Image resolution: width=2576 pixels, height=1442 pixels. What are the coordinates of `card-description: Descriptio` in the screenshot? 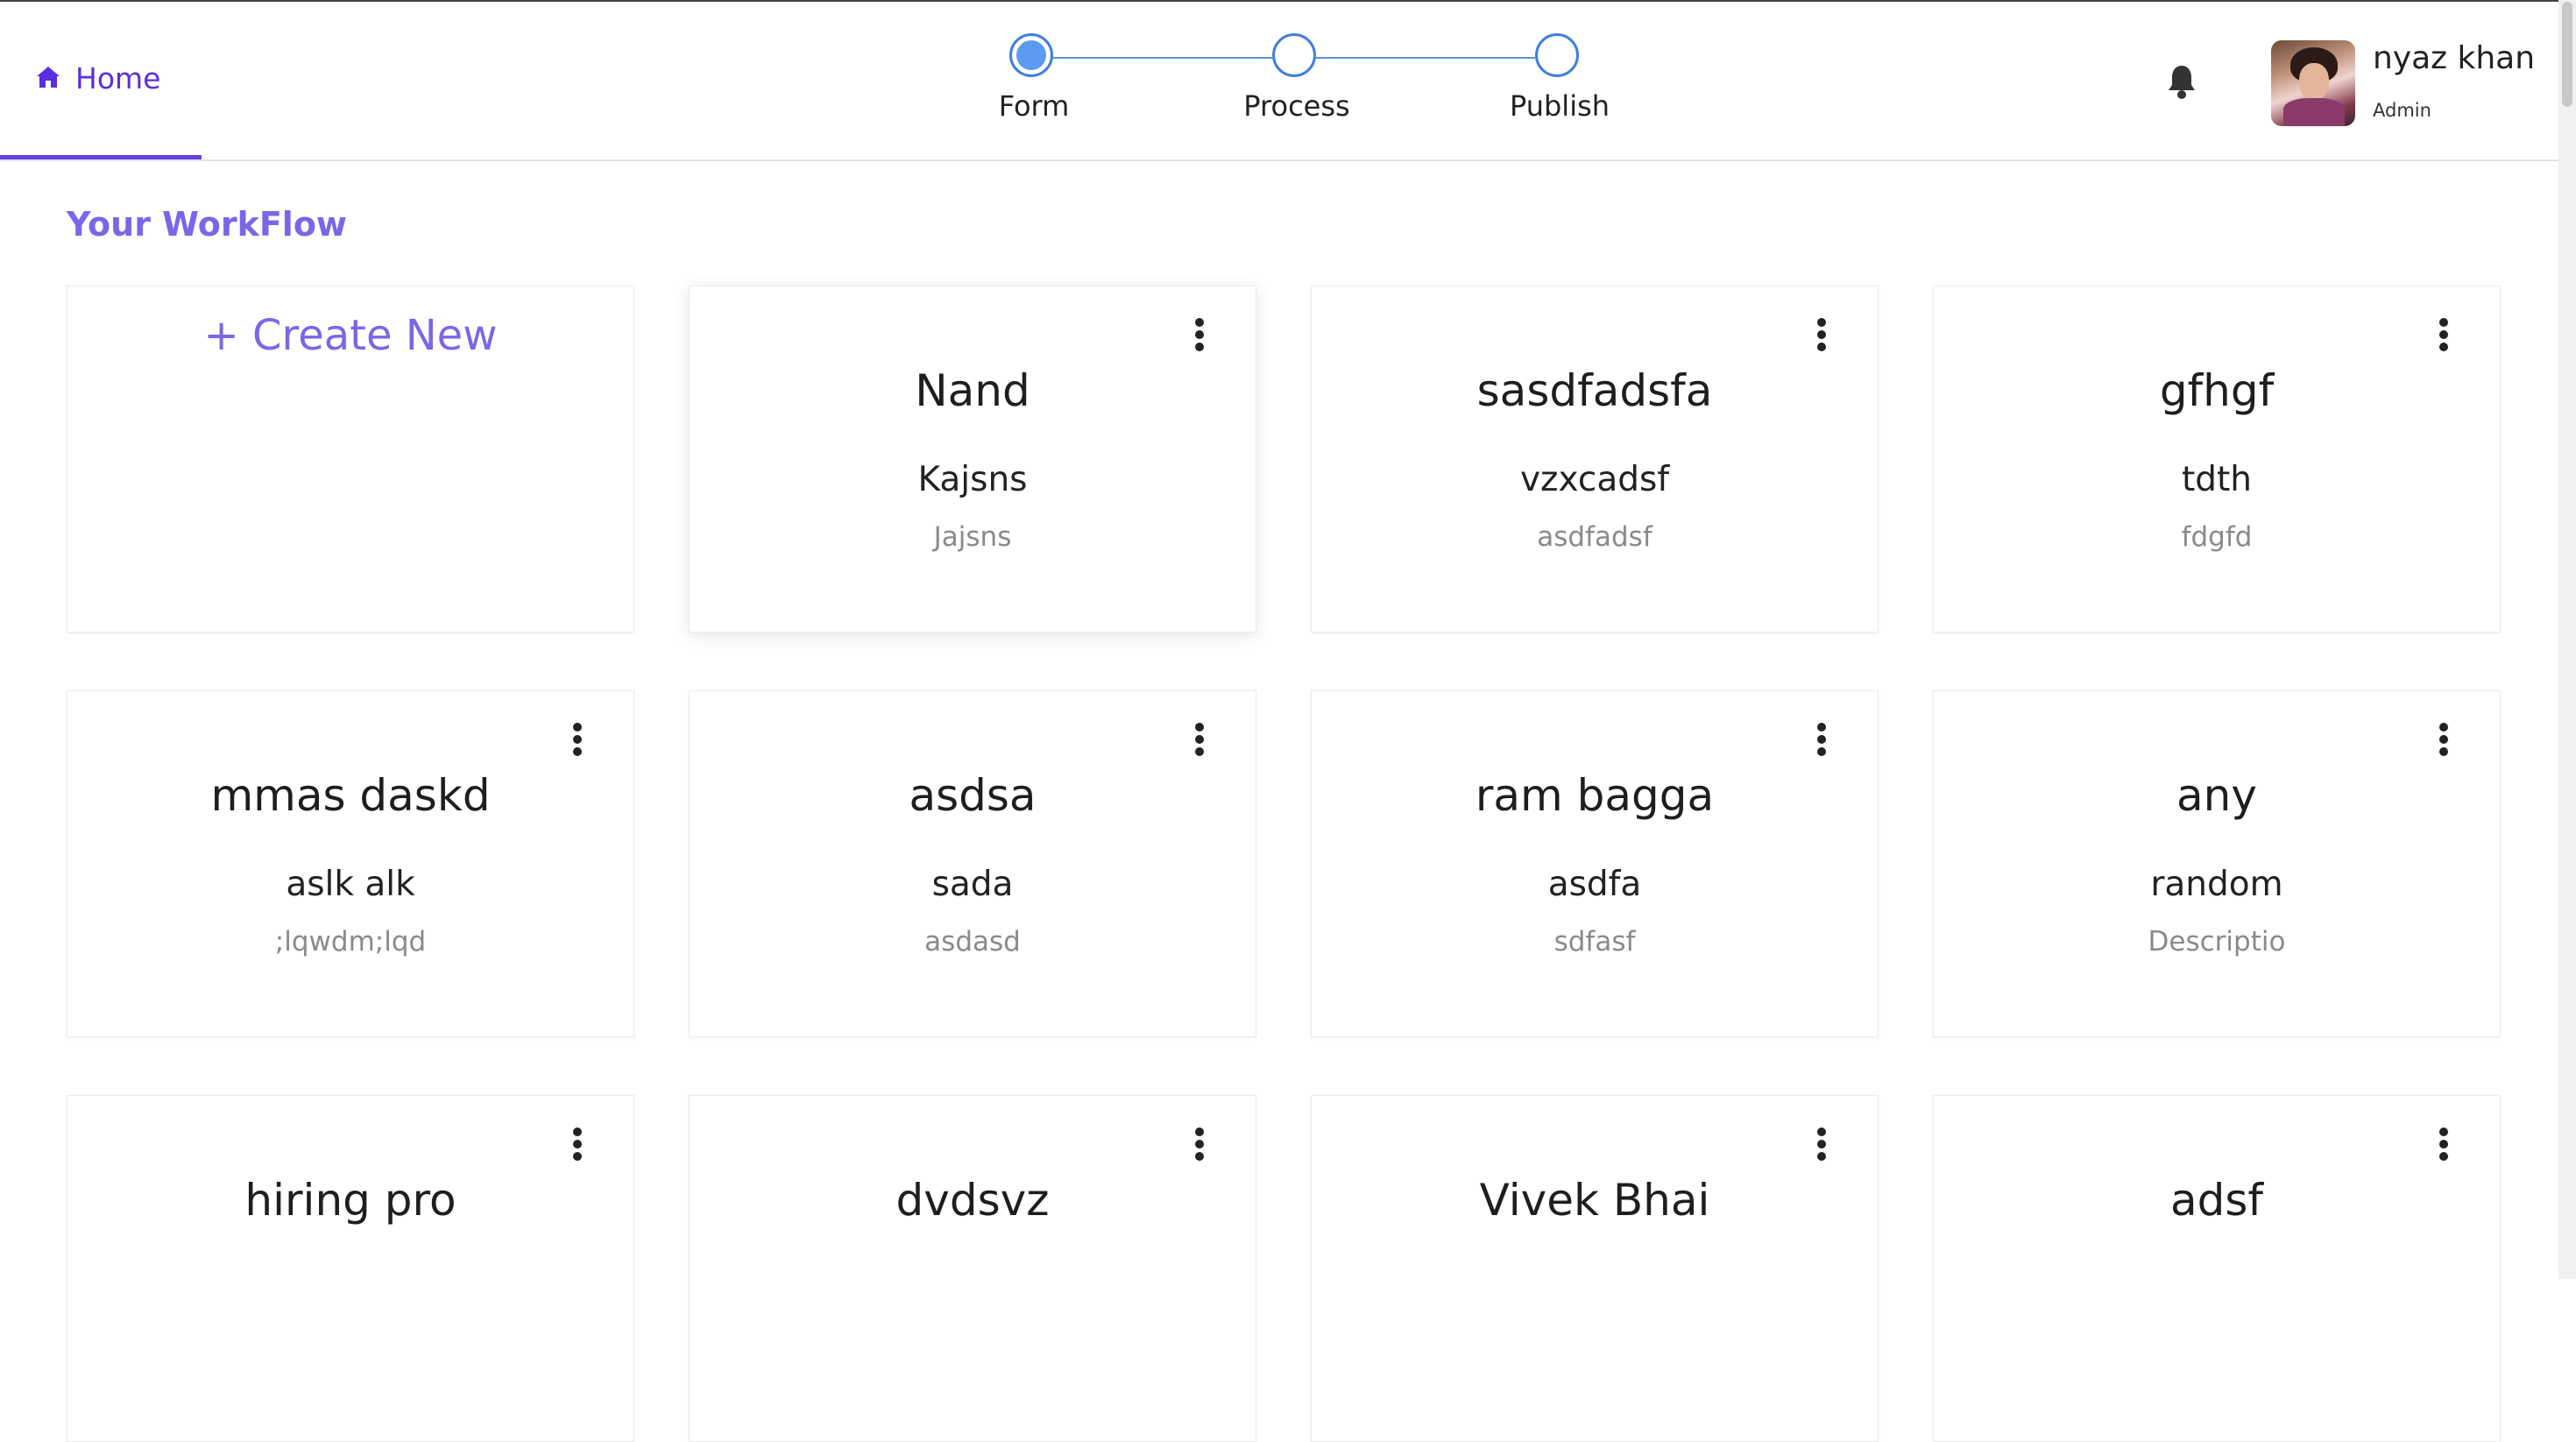 It's located at (2217, 942).